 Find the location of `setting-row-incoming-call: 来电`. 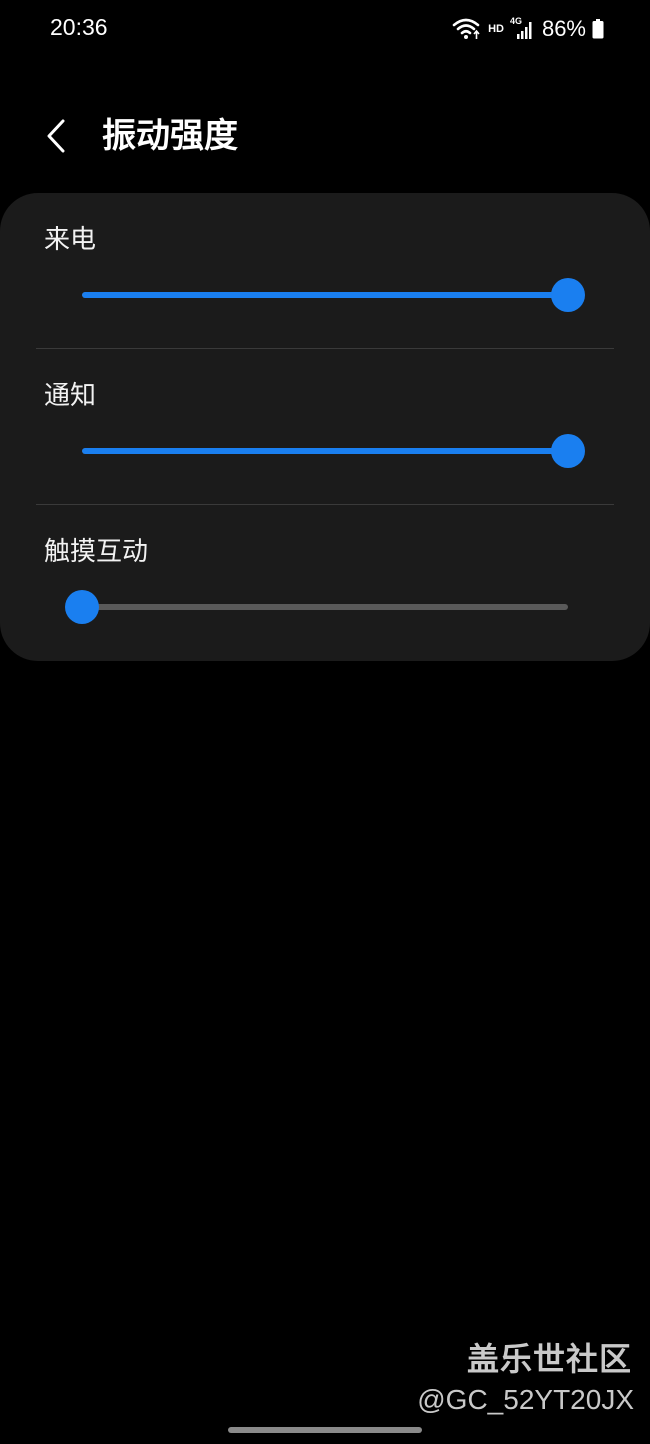

setting-row-incoming-call: 来电 is located at coordinates (325, 271).